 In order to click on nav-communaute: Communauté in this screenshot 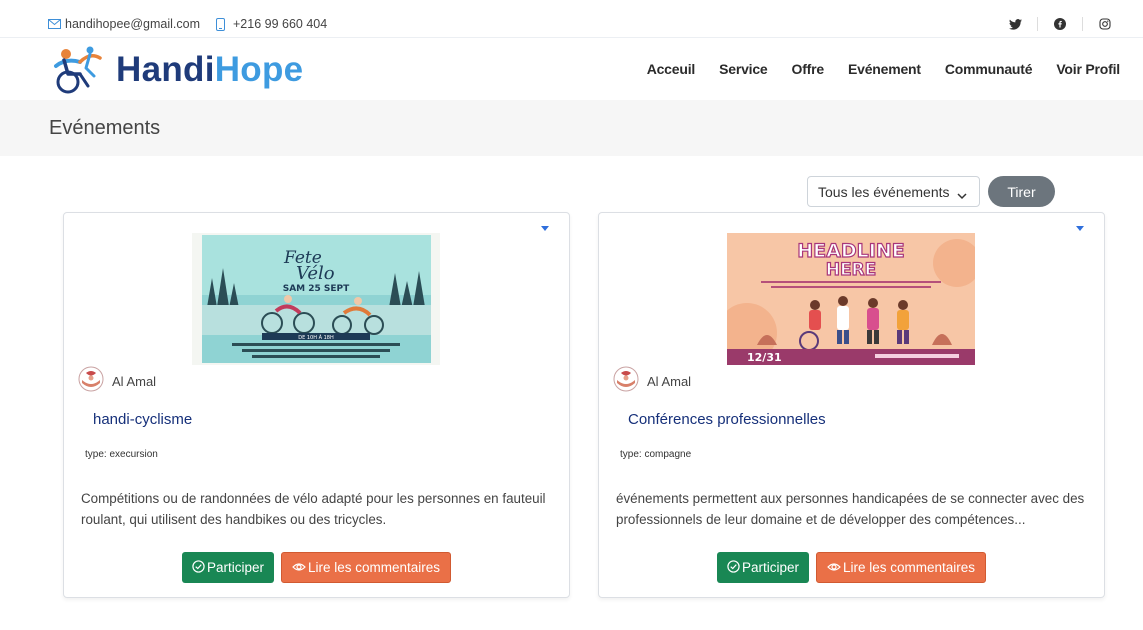, I will do `click(989, 69)`.